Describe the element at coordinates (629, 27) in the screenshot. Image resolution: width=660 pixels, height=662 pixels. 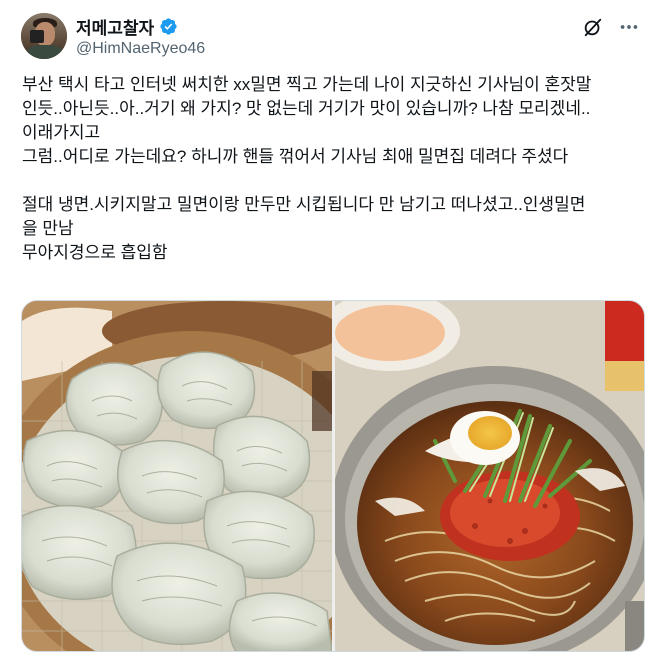
I see `more-icon` at that location.